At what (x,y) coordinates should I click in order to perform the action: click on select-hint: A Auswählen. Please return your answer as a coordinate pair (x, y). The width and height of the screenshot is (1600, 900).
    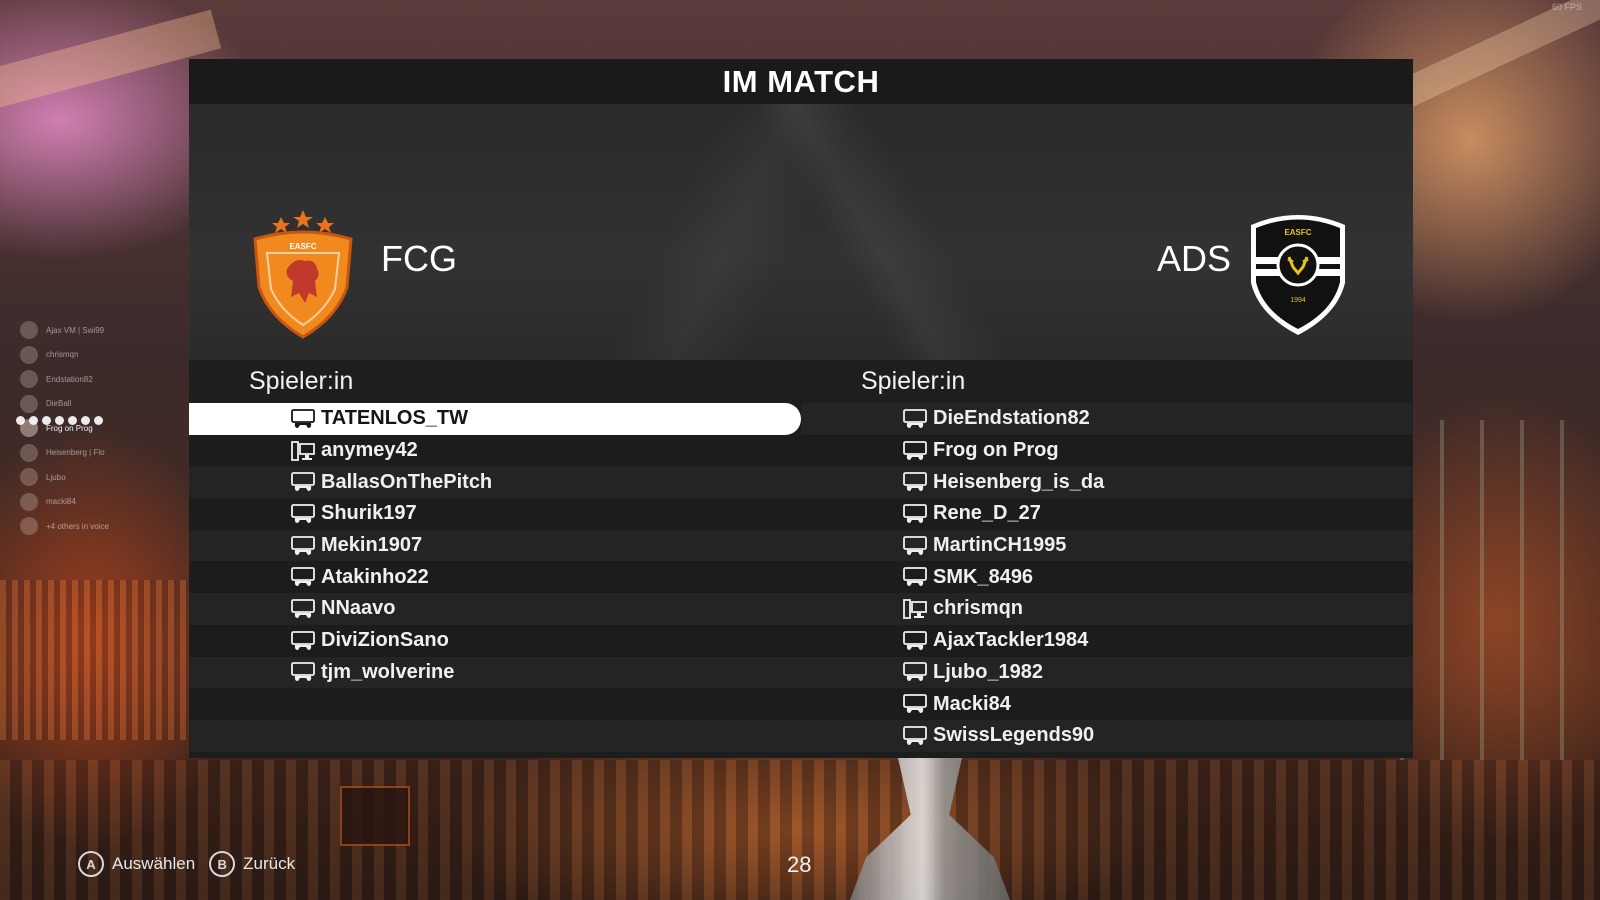
    Looking at the image, I should click on (136, 864).